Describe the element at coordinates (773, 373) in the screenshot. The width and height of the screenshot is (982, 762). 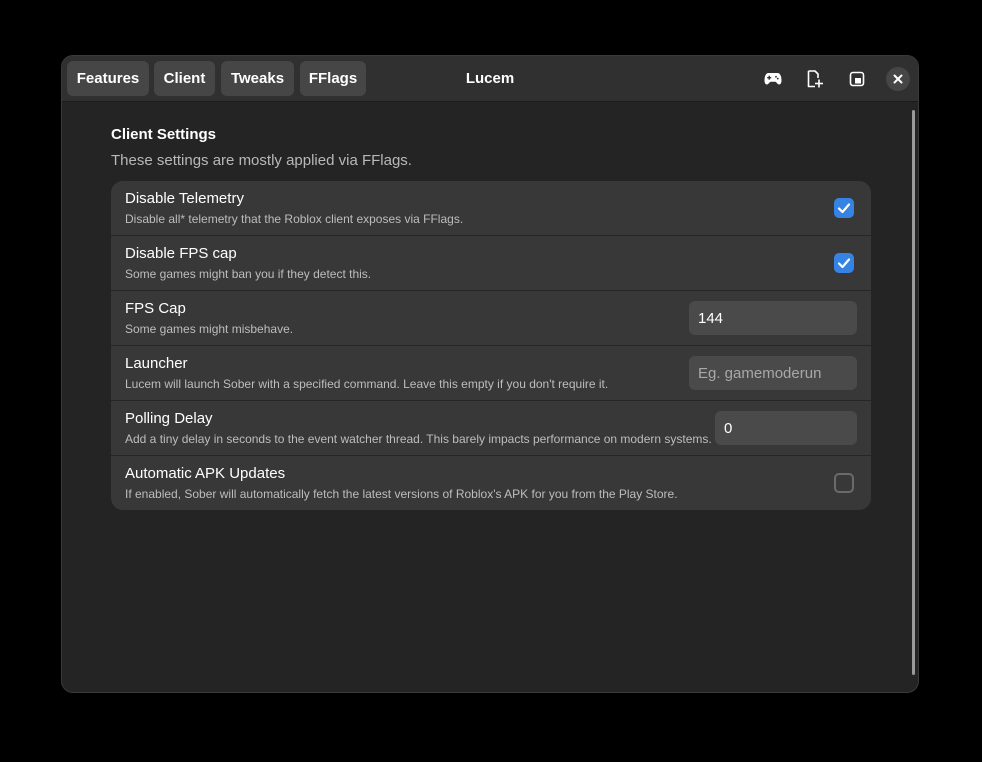
I see `launcher-command-input` at that location.